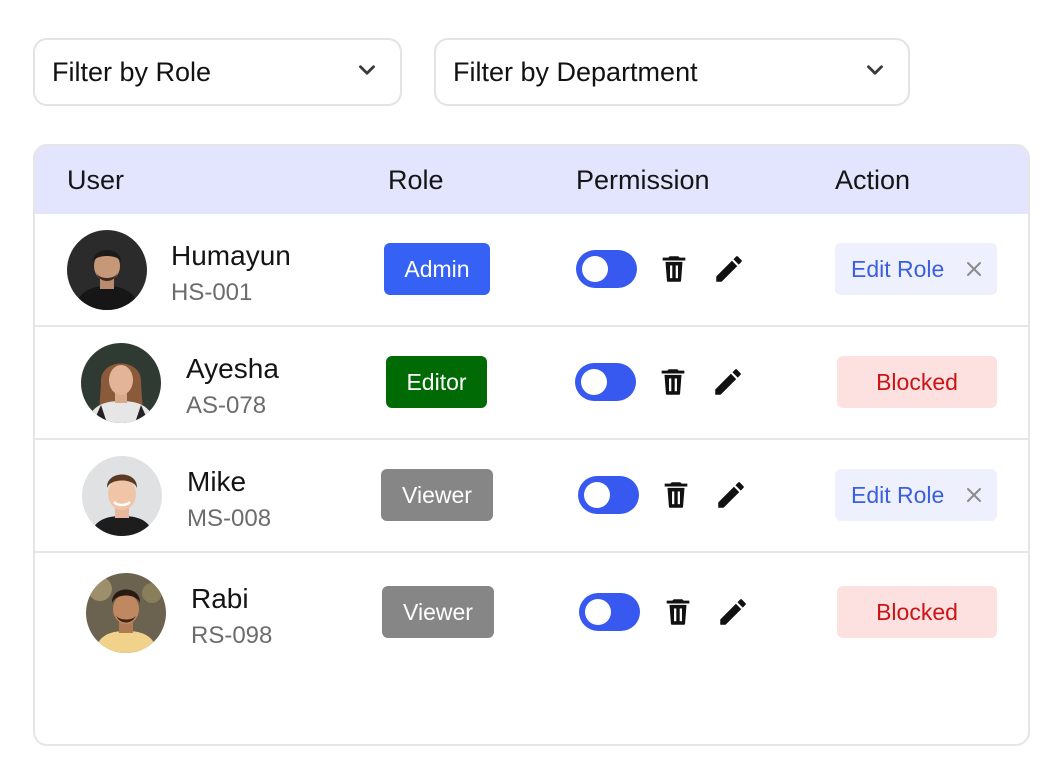 The image size is (1062, 778). I want to click on user-id: MS-008, so click(229, 518).